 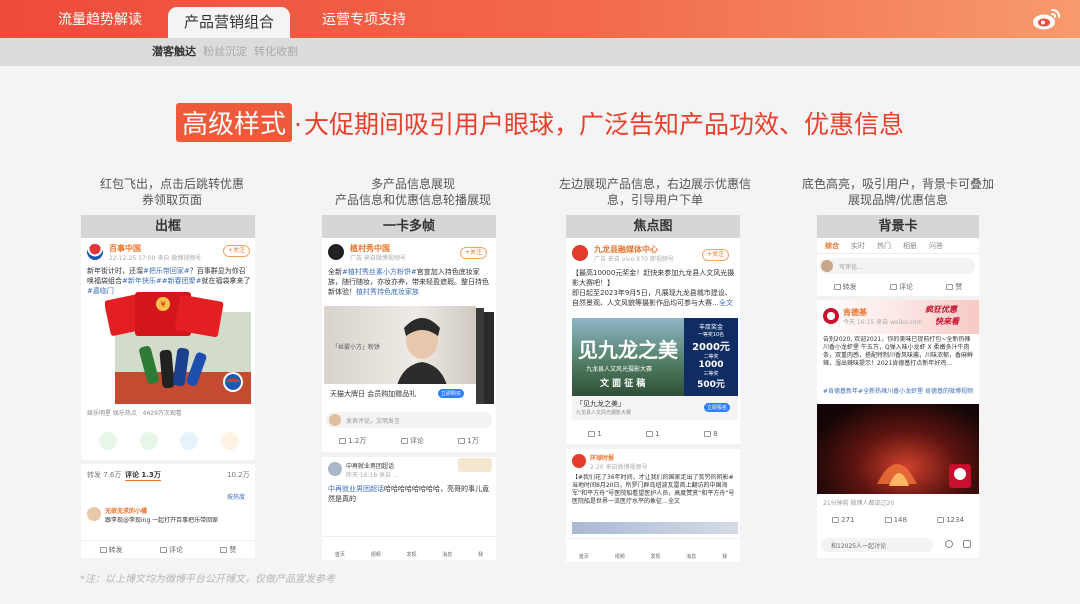 I want to click on repost-count-tab: 转发 7.6万, so click(x=104, y=475).